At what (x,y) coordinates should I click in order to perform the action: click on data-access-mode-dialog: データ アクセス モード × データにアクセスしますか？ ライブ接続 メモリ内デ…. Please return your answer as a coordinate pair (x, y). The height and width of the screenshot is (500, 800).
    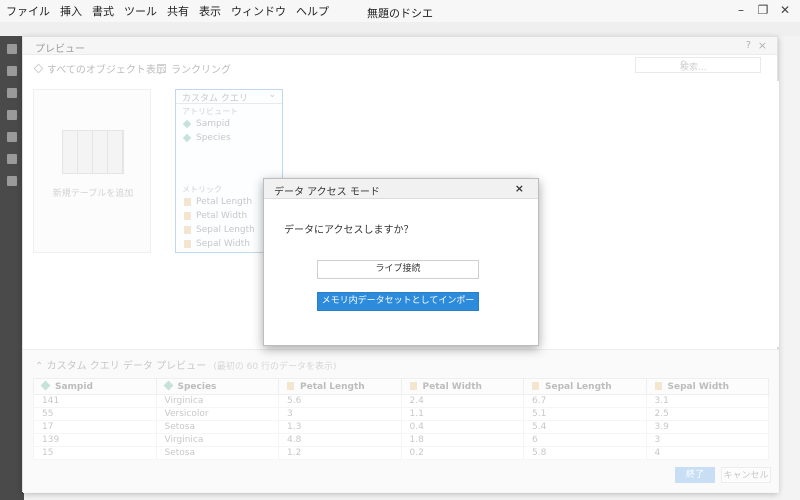
    Looking at the image, I should click on (401, 262).